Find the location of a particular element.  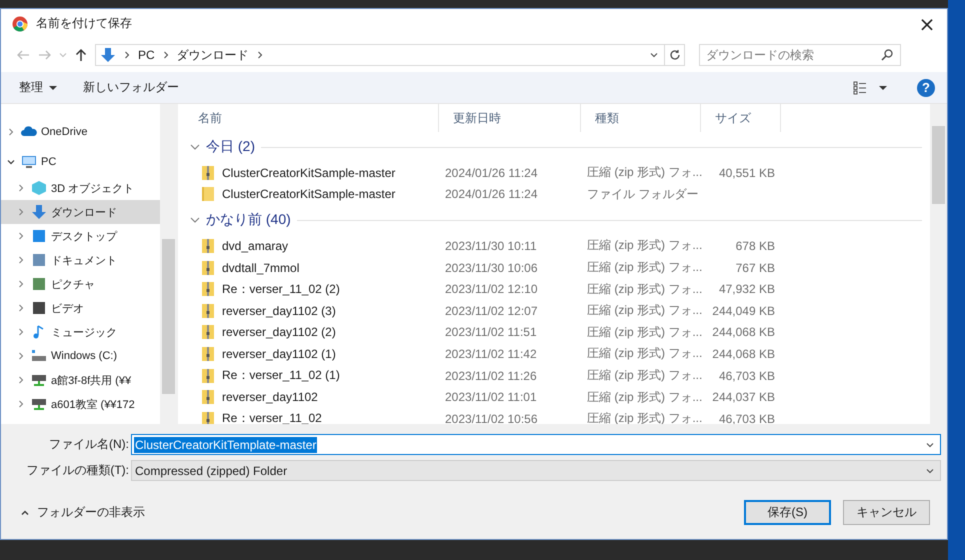

file-size: 244,049 KB is located at coordinates (743, 311).